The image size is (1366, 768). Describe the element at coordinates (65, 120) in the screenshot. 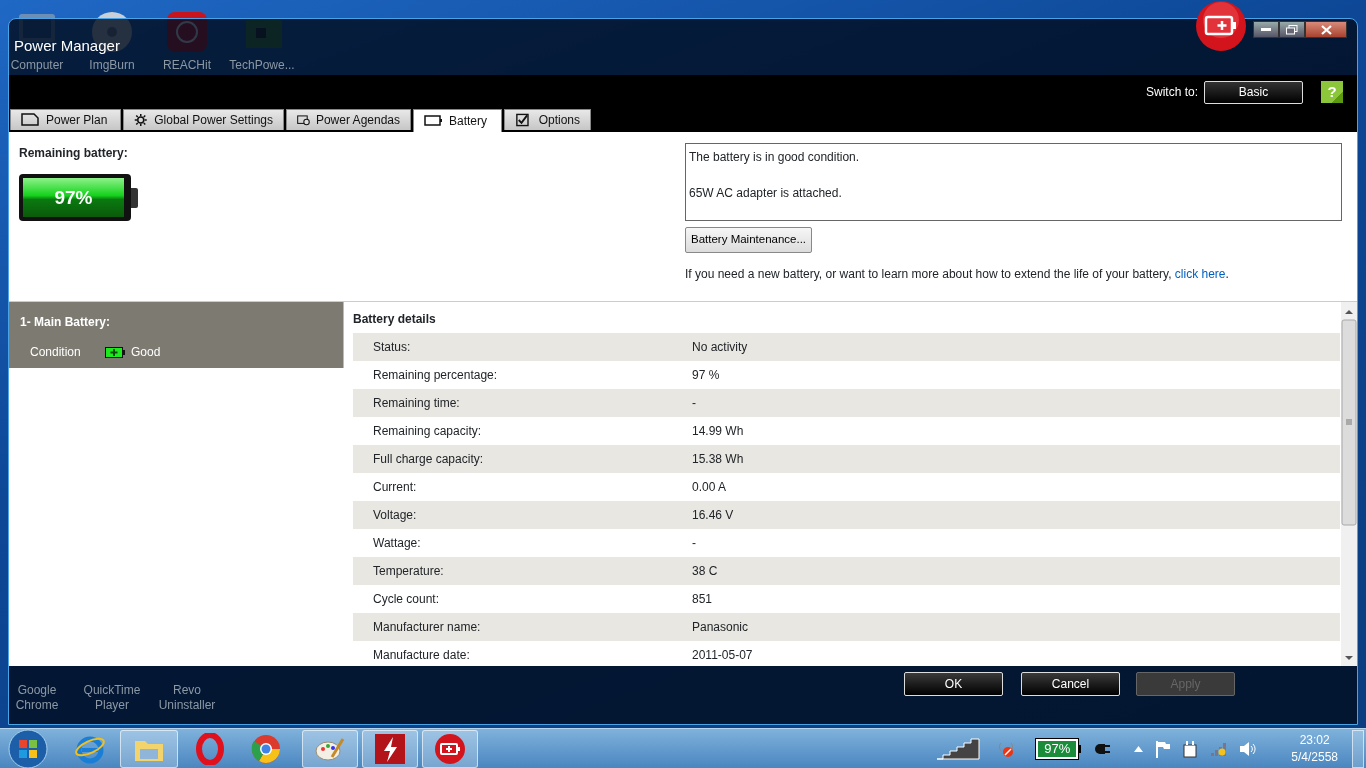

I see `tab: Power Plan` at that location.